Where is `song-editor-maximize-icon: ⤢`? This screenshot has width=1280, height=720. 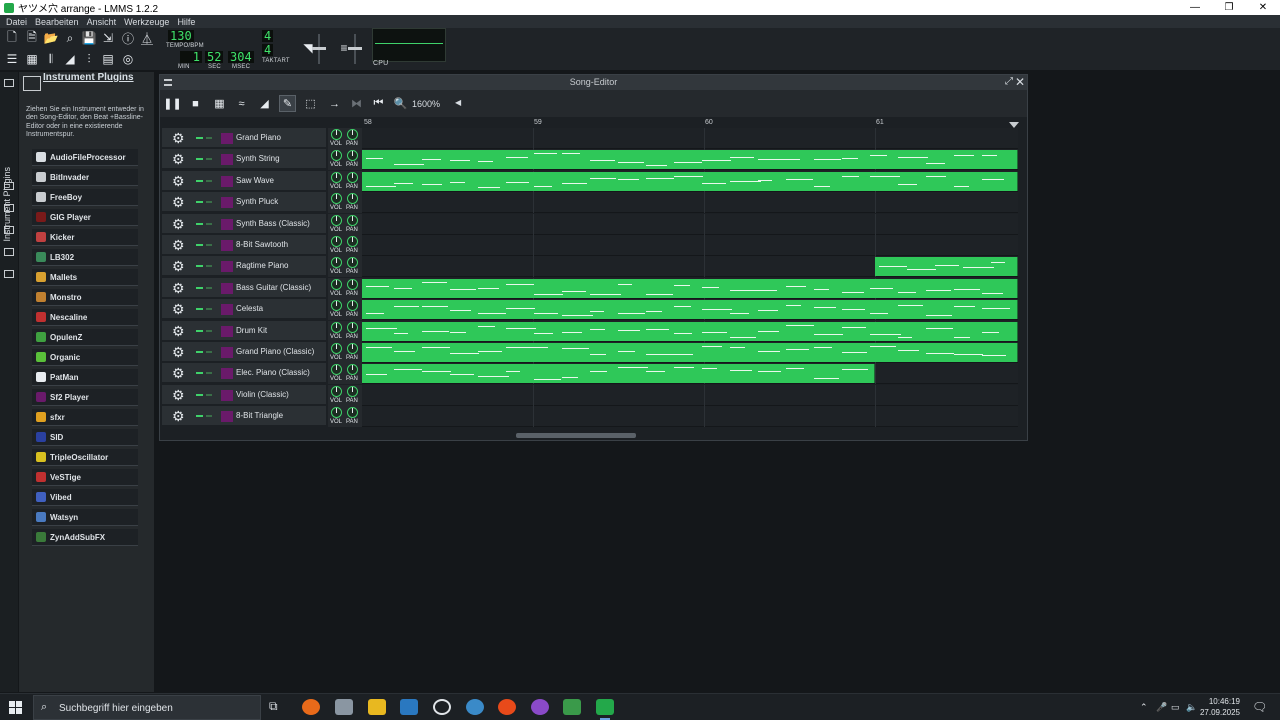 song-editor-maximize-icon: ⤢ is located at coordinates (1009, 81).